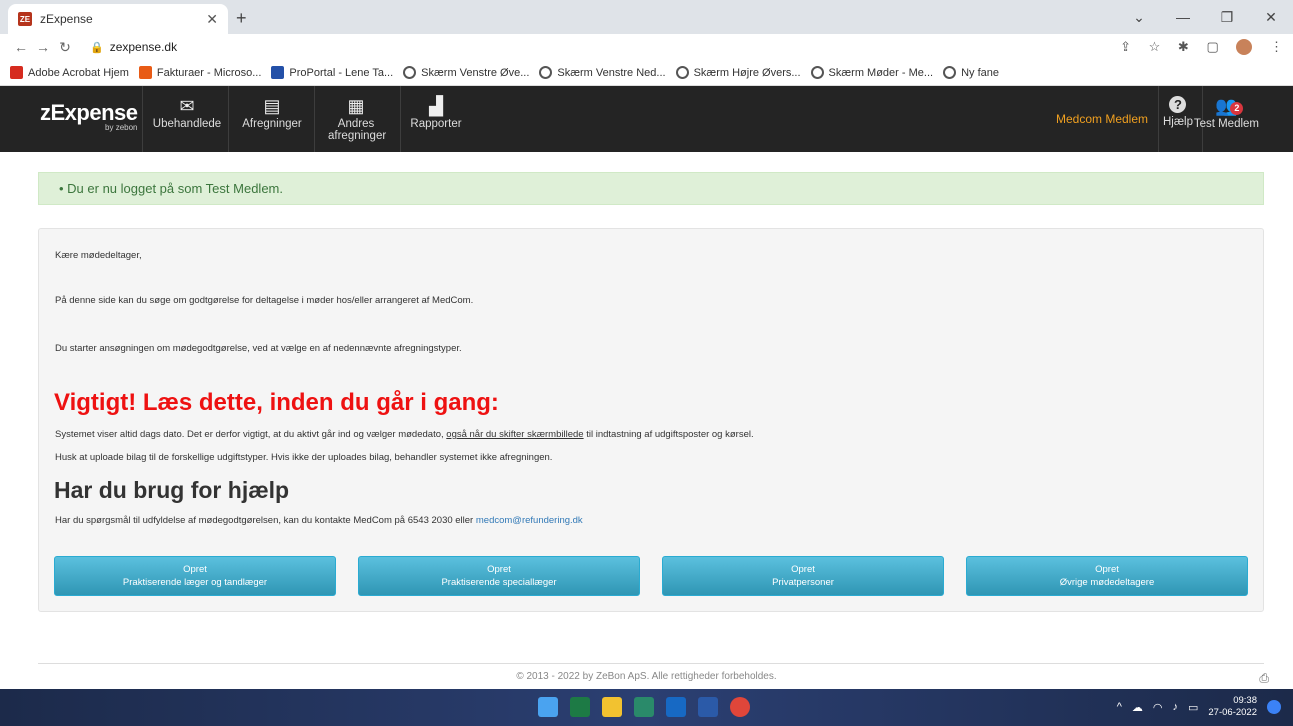 The height and width of the screenshot is (726, 1293). What do you see at coordinates (145, 72) in the screenshot?
I see `office-icon` at bounding box center [145, 72].